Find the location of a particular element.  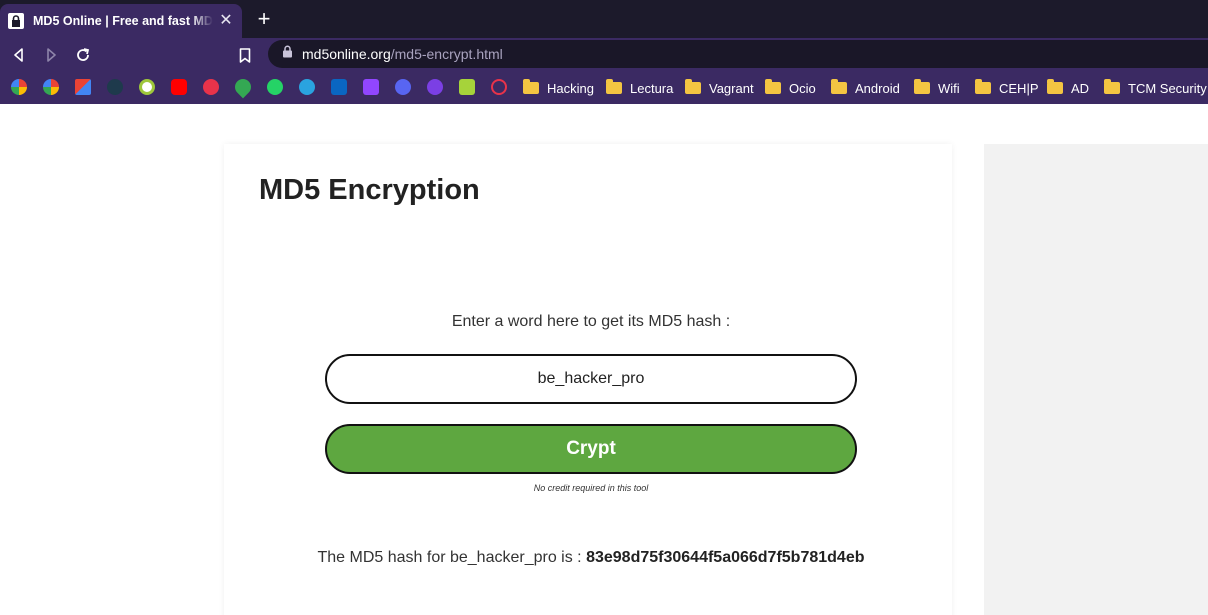

bookmark-folder-lectura: Lectura is located at coordinates (639, 88).